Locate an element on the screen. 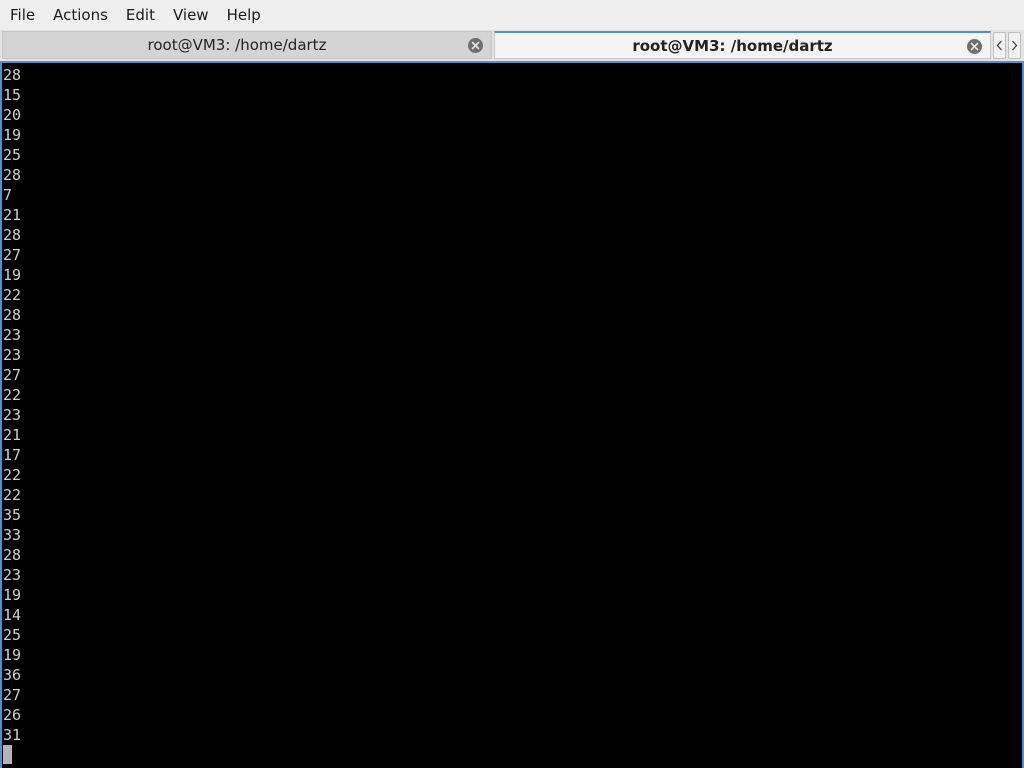 The image size is (1024, 768). terminal-line: 26 is located at coordinates (12, 715).